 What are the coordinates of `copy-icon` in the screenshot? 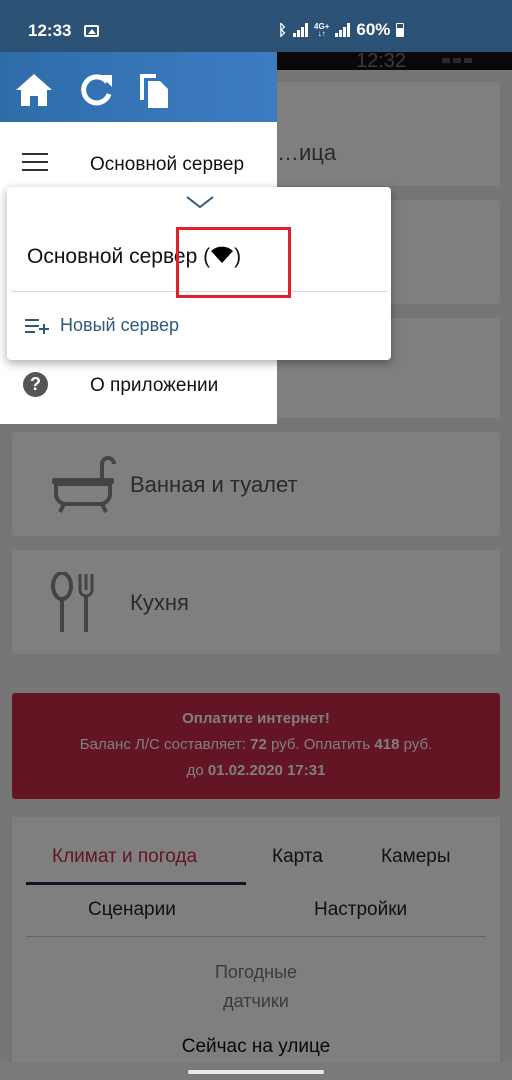 It's located at (154, 90).